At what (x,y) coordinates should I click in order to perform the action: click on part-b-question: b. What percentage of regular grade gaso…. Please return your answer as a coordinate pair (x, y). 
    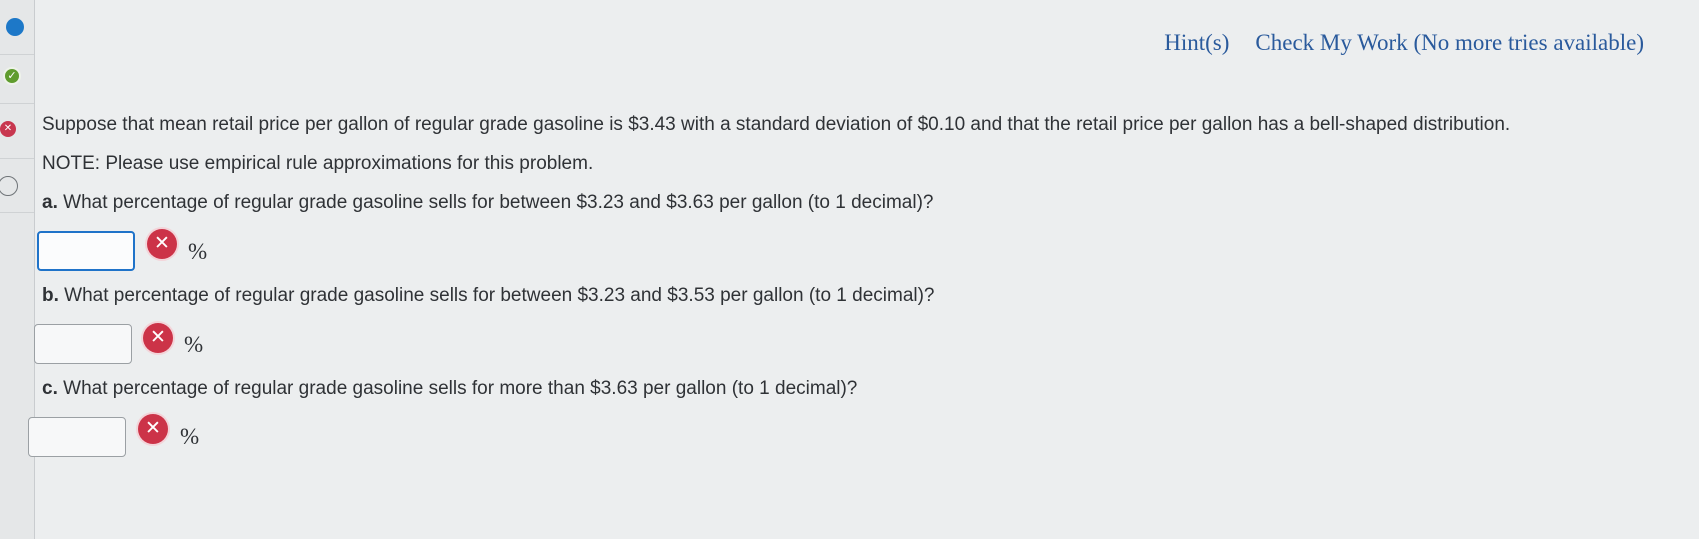
    Looking at the image, I should click on (852, 295).